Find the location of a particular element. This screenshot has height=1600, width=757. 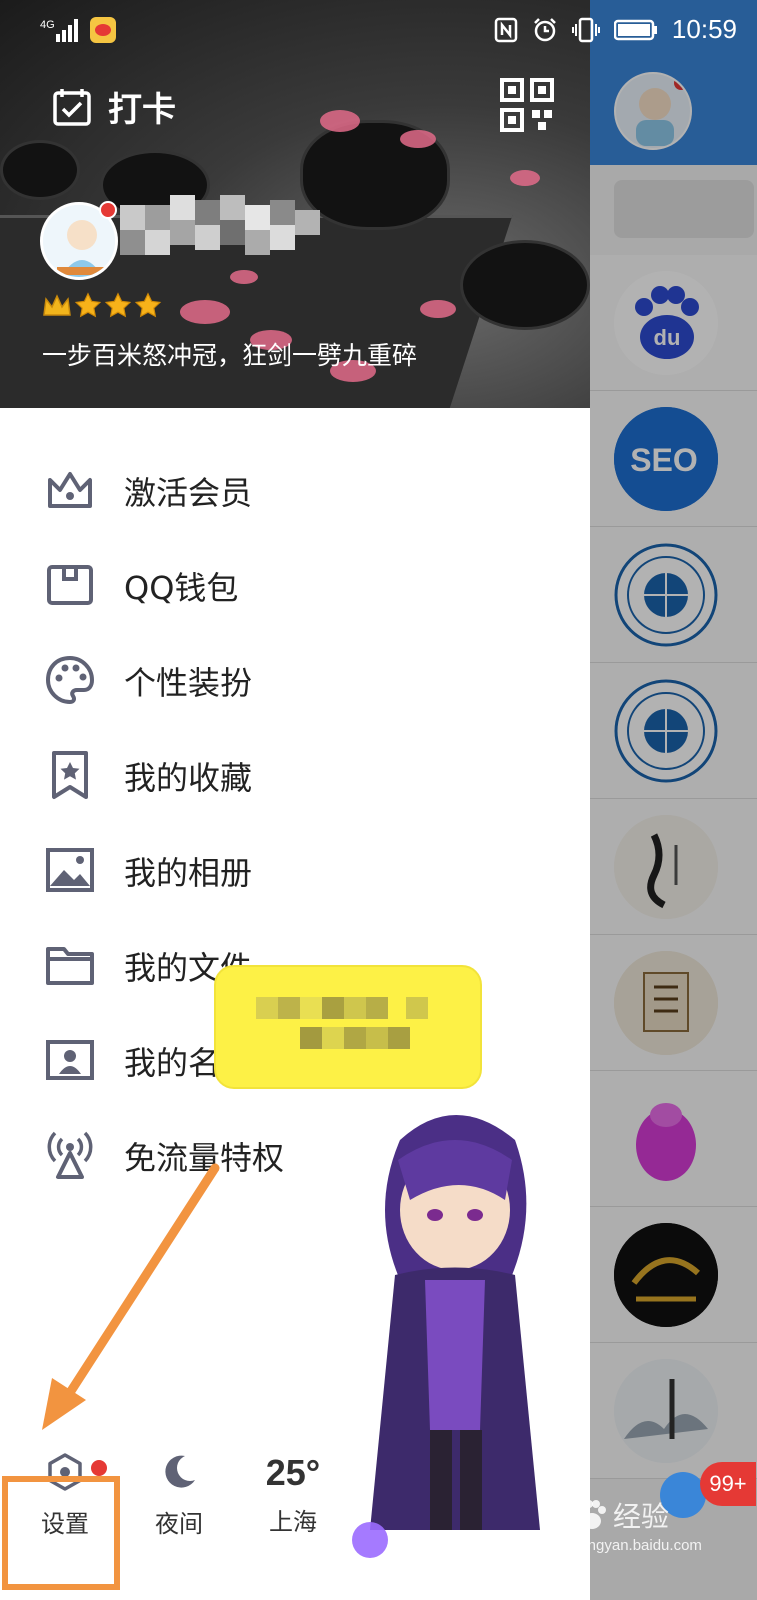

battery-icon is located at coordinates (635, 29).